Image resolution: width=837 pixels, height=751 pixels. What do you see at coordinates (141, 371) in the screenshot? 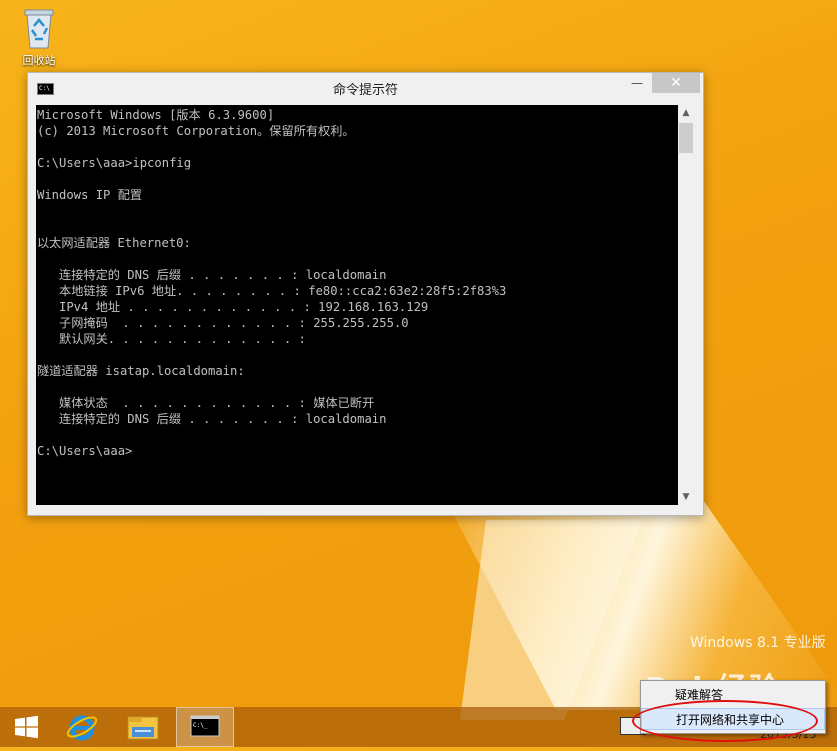
I see `console-line: 隧道适配器 isatap.localdomain:` at bounding box center [141, 371].